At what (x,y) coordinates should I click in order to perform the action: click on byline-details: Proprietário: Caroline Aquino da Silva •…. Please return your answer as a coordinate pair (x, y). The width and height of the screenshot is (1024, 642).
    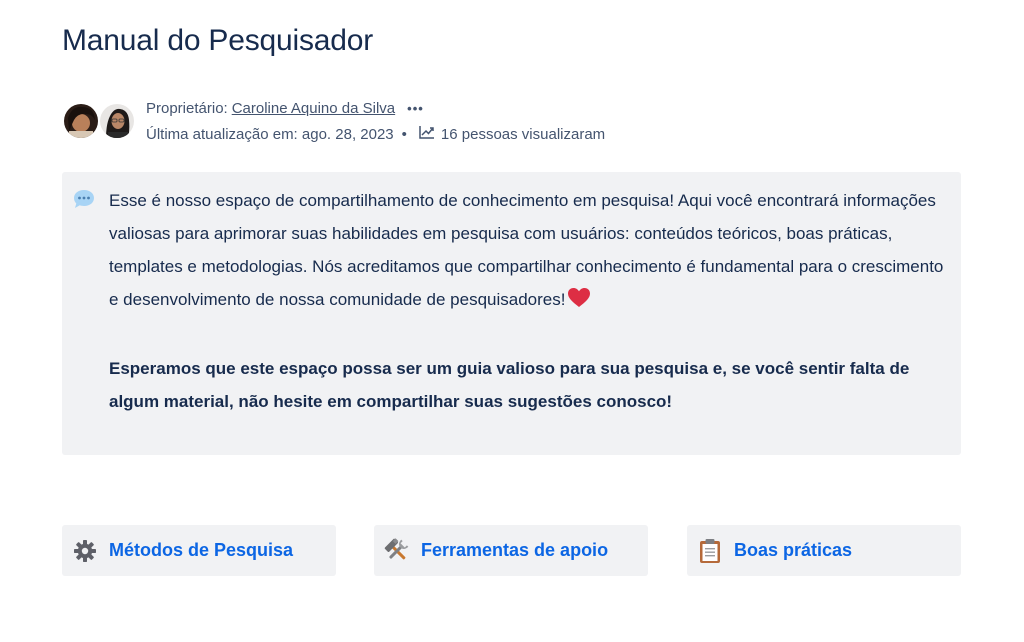
    Looking at the image, I should click on (375, 122).